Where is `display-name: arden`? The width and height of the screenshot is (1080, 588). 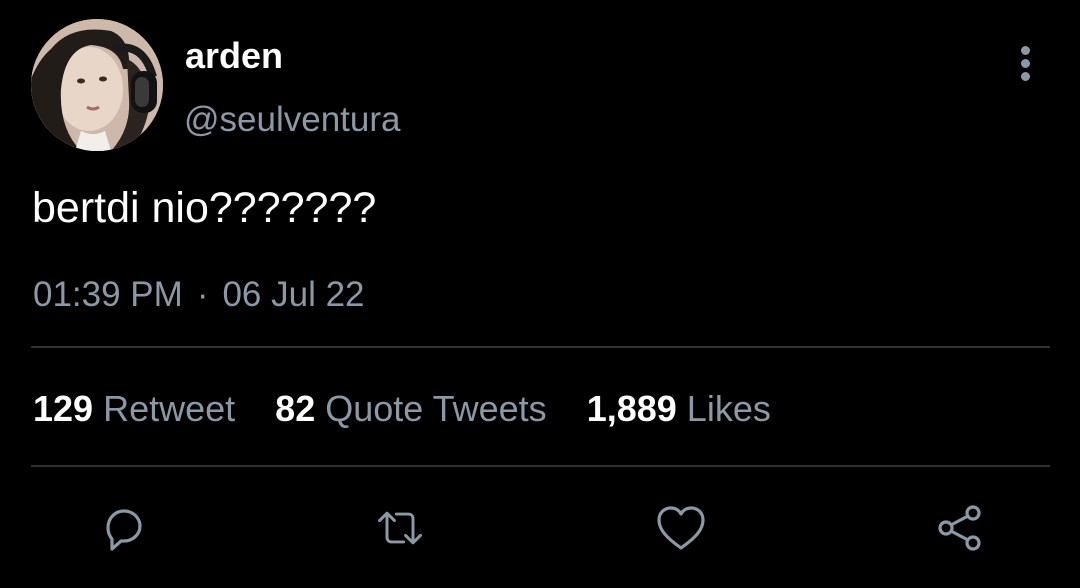 display-name: arden is located at coordinates (234, 56).